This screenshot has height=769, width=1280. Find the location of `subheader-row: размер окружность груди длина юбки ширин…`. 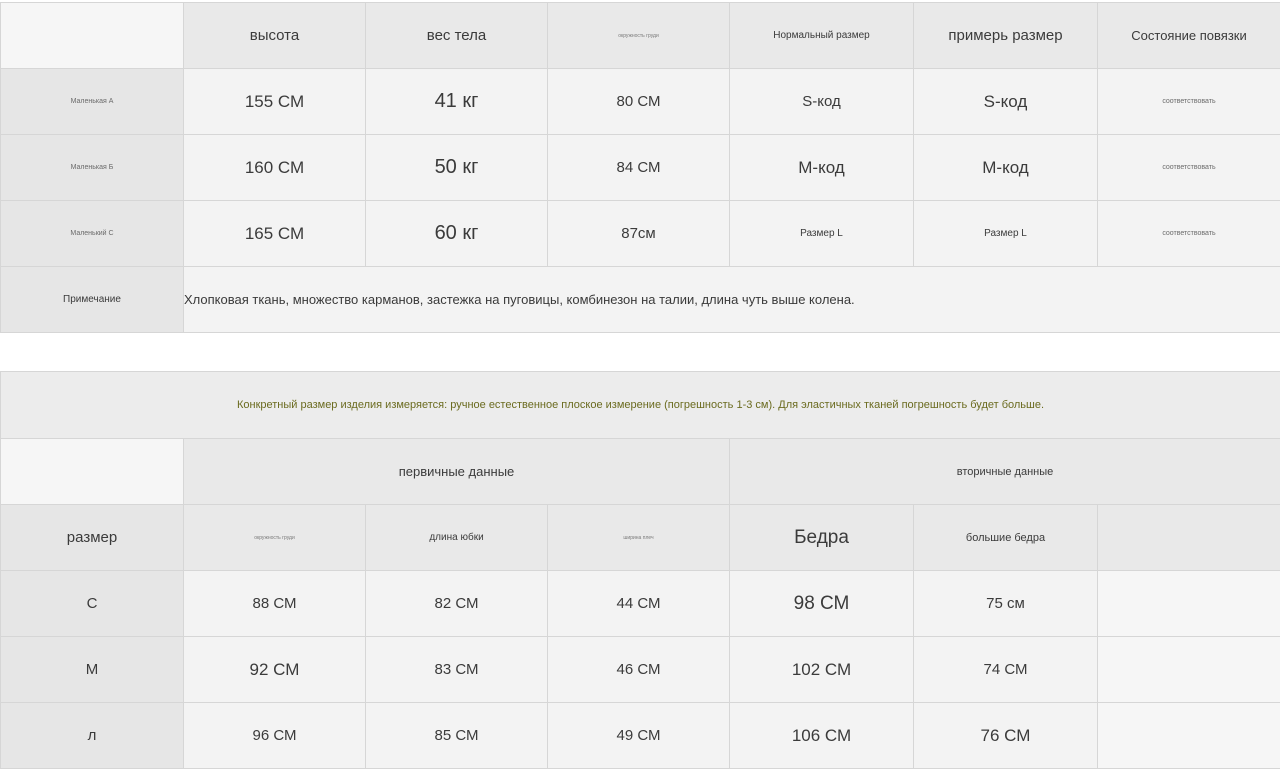

subheader-row: размер окружность груди длина юбки ширин… is located at coordinates (640, 538).